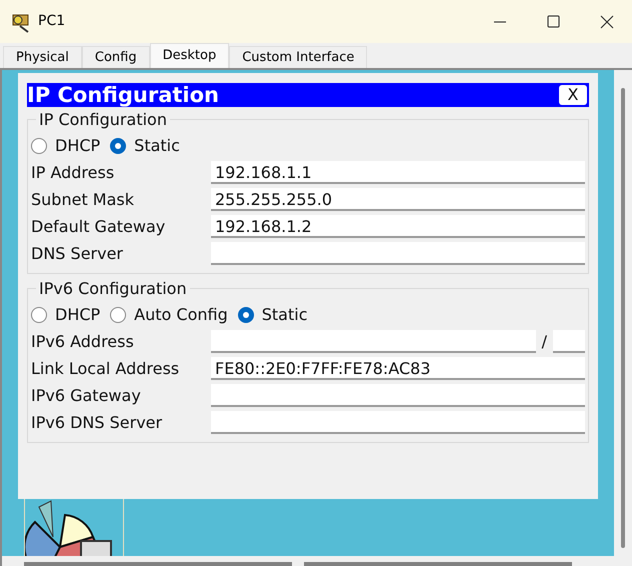  What do you see at coordinates (569, 341) in the screenshot?
I see `prefix-field` at bounding box center [569, 341].